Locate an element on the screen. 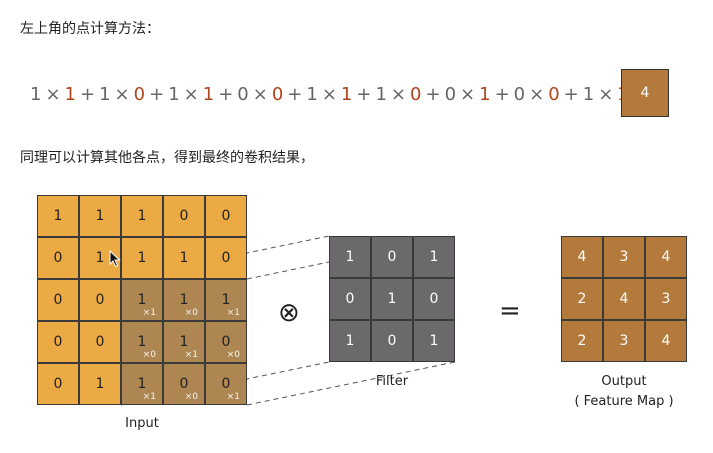  output-label: Output is located at coordinates (624, 381).